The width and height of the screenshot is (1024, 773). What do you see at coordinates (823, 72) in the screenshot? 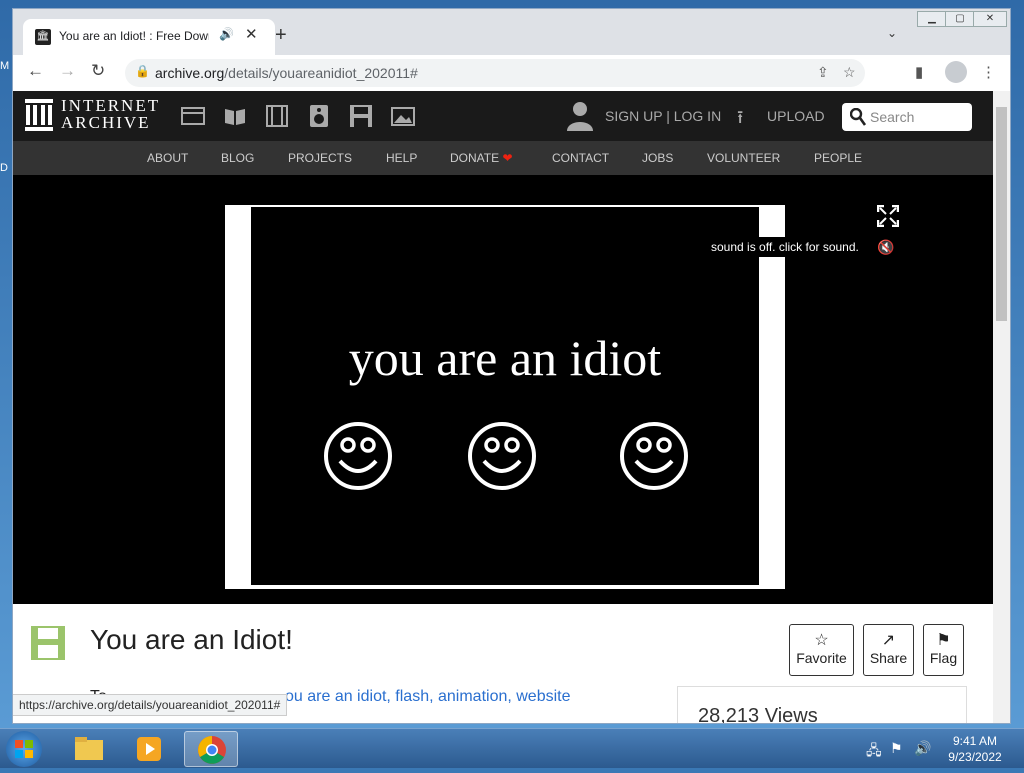
I see `share-page-icon: ⇪` at bounding box center [823, 72].